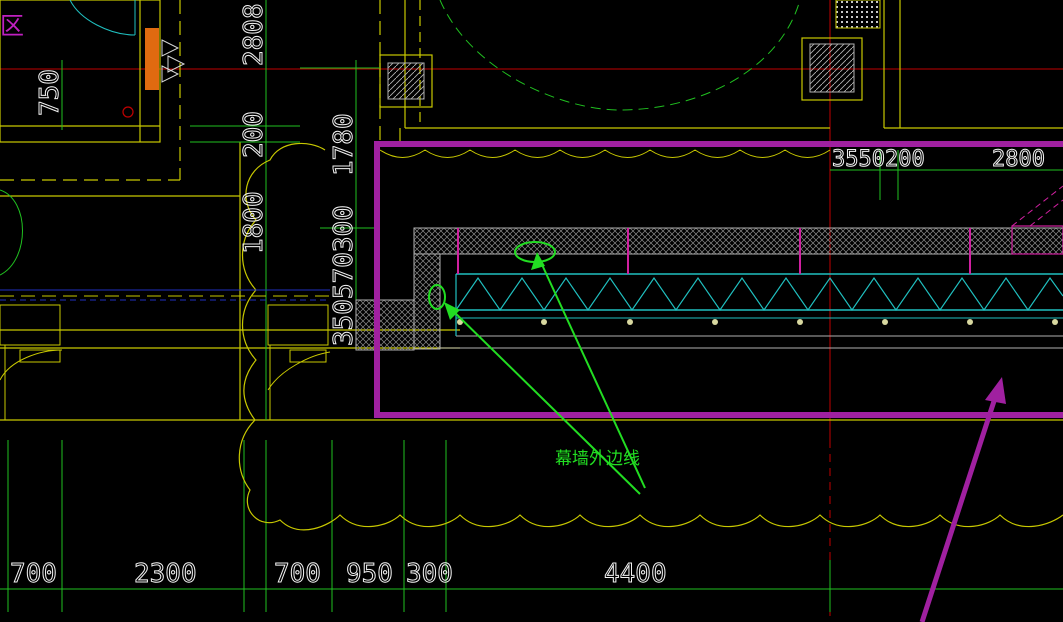 This screenshot has width=1063, height=622. I want to click on left-circle-arc, so click(11, 232).